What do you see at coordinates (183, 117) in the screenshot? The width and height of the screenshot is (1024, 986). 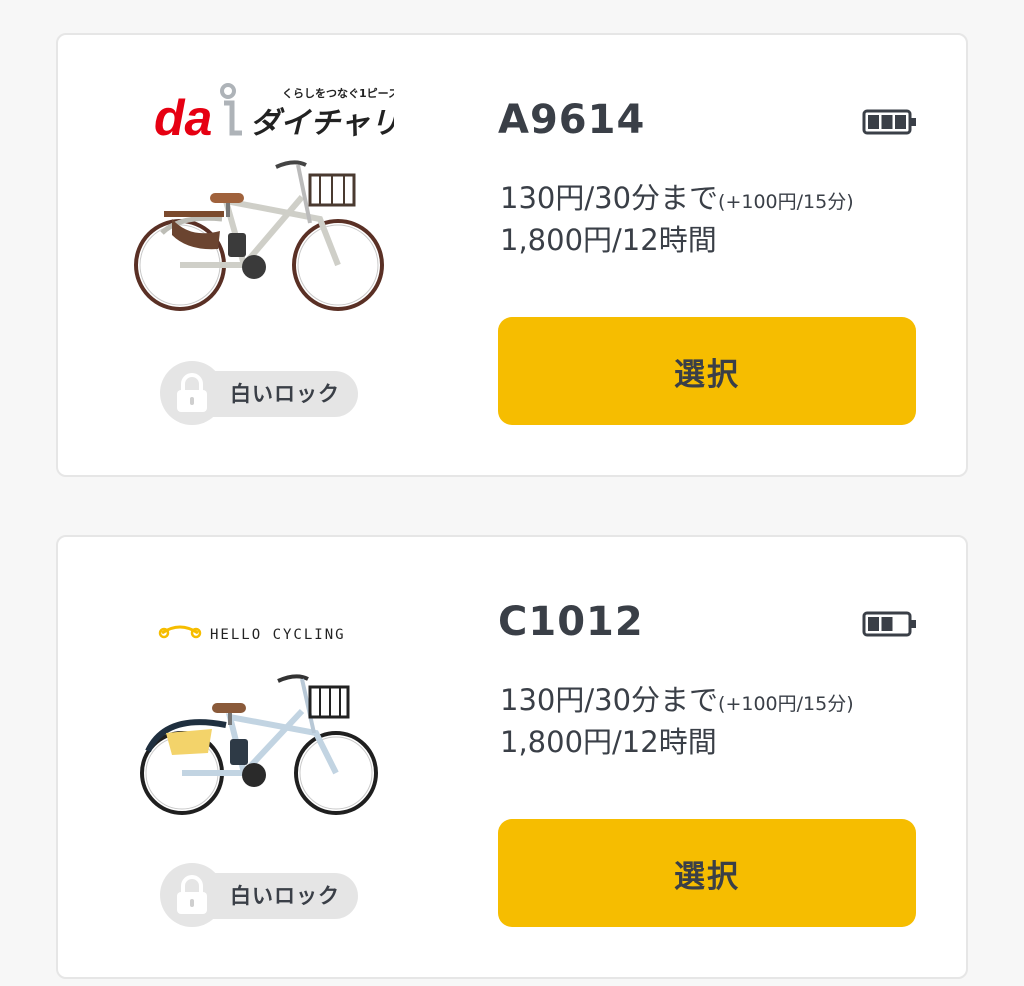 I see `svg-text: da` at bounding box center [183, 117].